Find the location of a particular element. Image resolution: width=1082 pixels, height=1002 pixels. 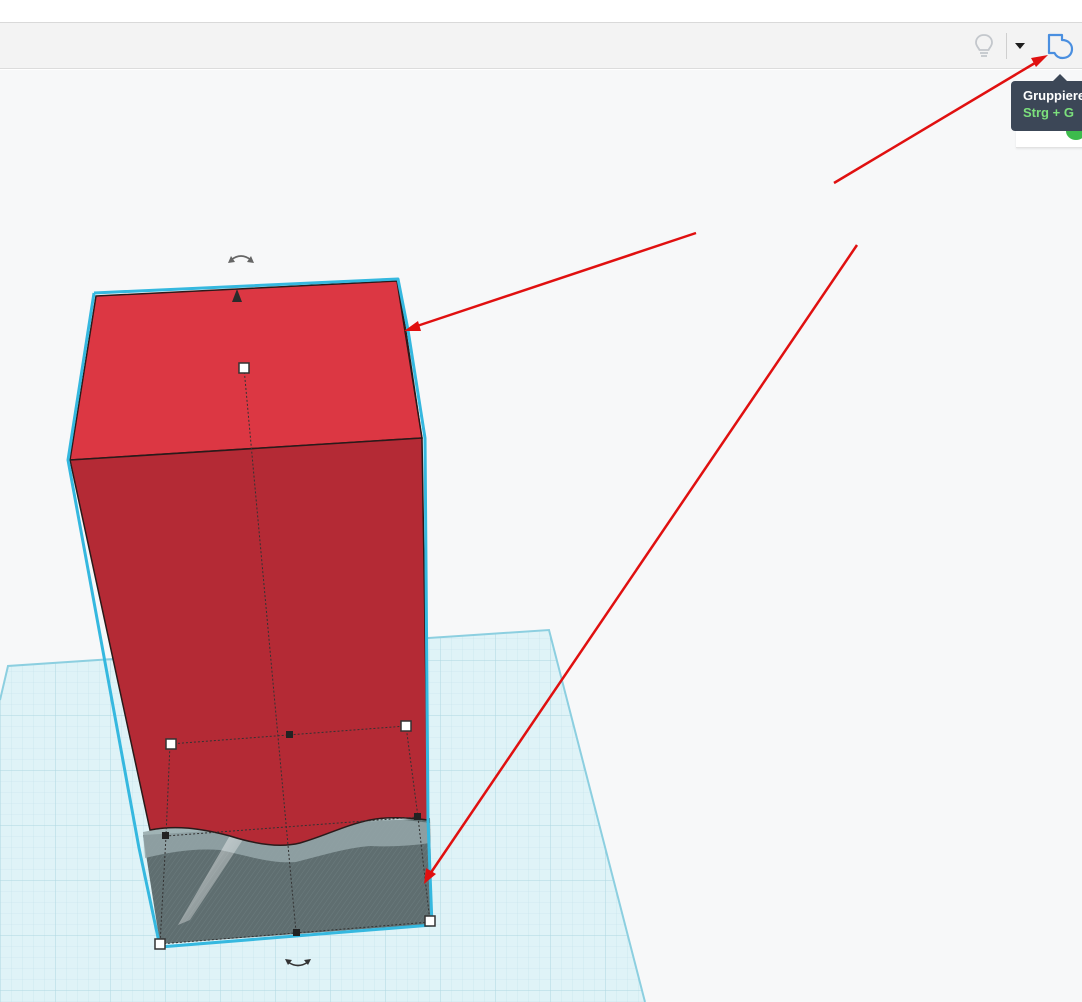

edge-handle-left is located at coordinates (165, 835).